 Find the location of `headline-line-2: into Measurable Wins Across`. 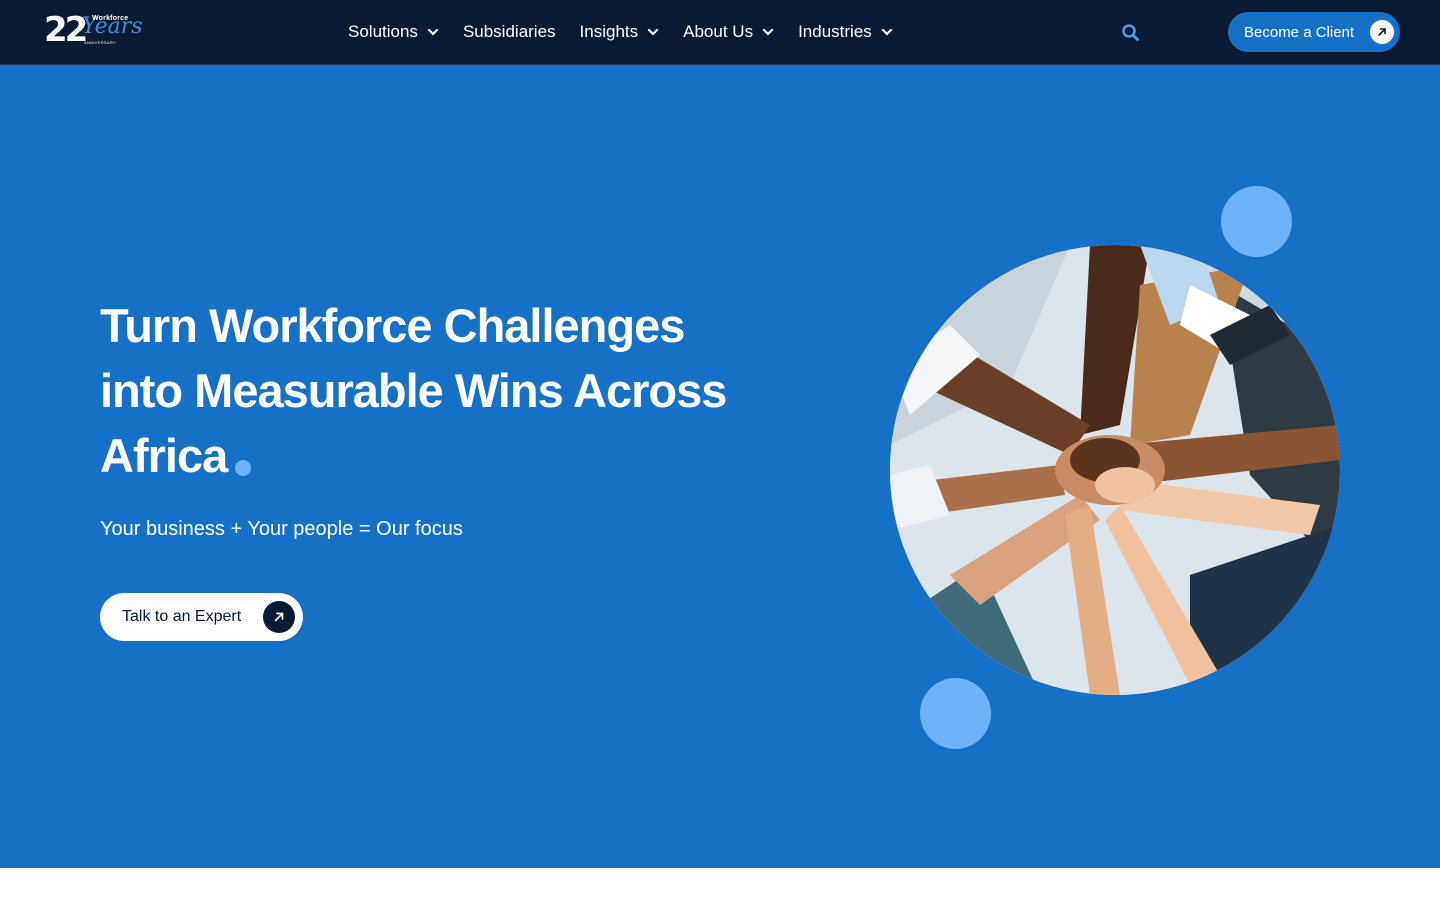

headline-line-2: into Measurable Wins Across is located at coordinates (413, 390).